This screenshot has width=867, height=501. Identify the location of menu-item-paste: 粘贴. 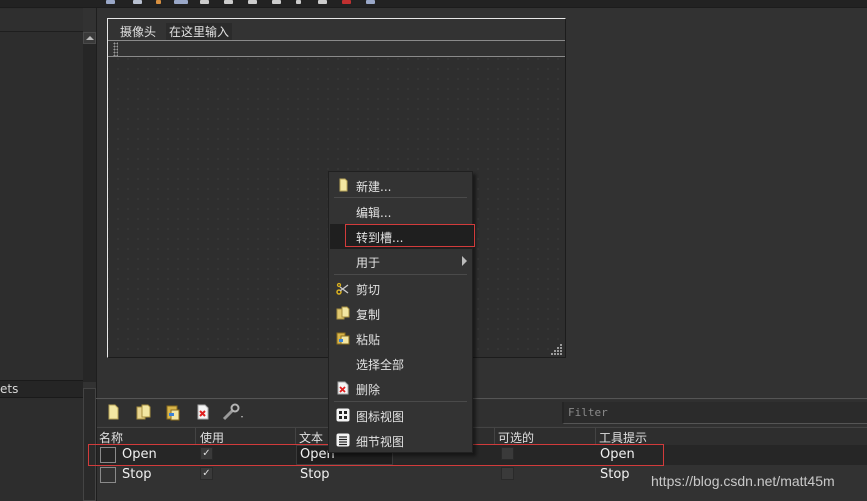
(401, 338).